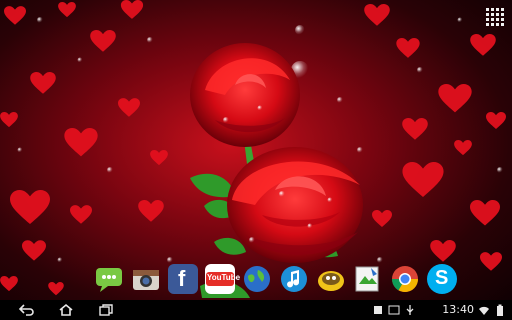 The image size is (512, 320). Describe the element at coordinates (222, 279) in the screenshot. I see `youtube-icon: YouTube` at that location.